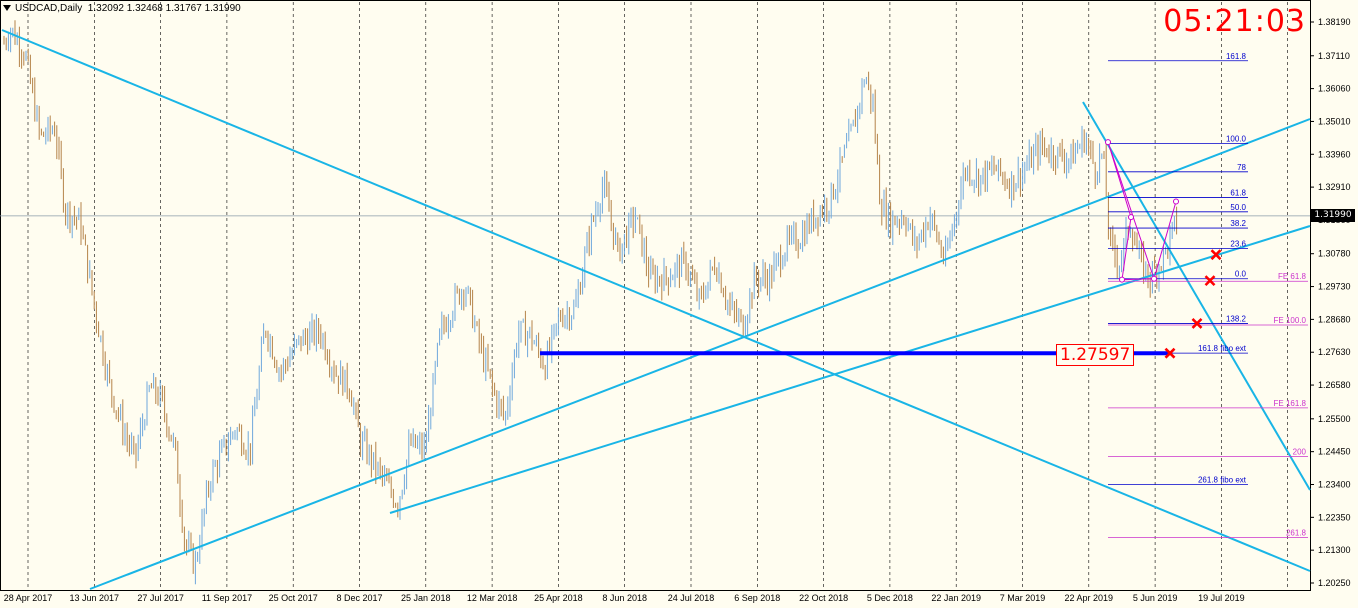 The height and width of the screenshot is (608, 1358). I want to click on y-tick-label: 1.26580, so click(1334, 385).